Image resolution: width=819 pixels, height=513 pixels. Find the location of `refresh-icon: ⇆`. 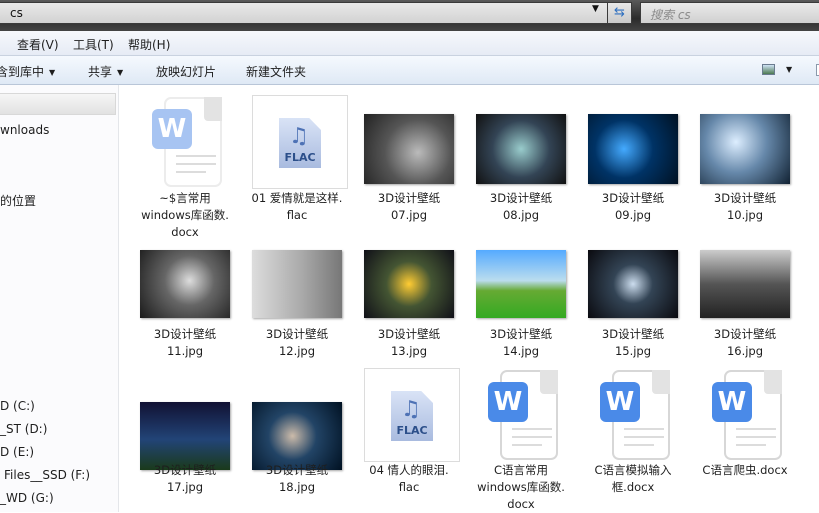

refresh-icon: ⇆ is located at coordinates (619, 13).